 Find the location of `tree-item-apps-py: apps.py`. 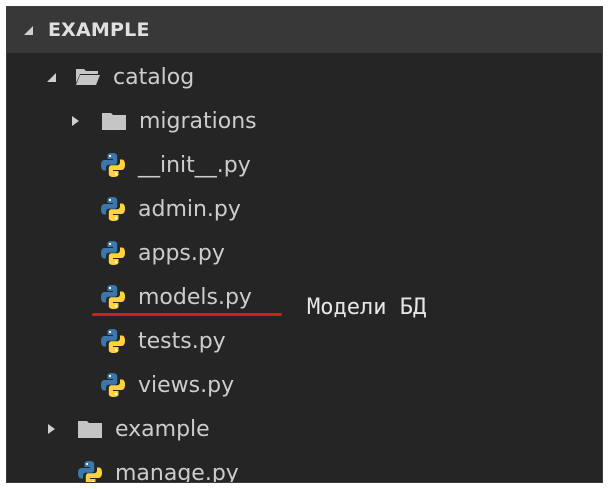

tree-item-apps-py: apps.py is located at coordinates (304, 253).